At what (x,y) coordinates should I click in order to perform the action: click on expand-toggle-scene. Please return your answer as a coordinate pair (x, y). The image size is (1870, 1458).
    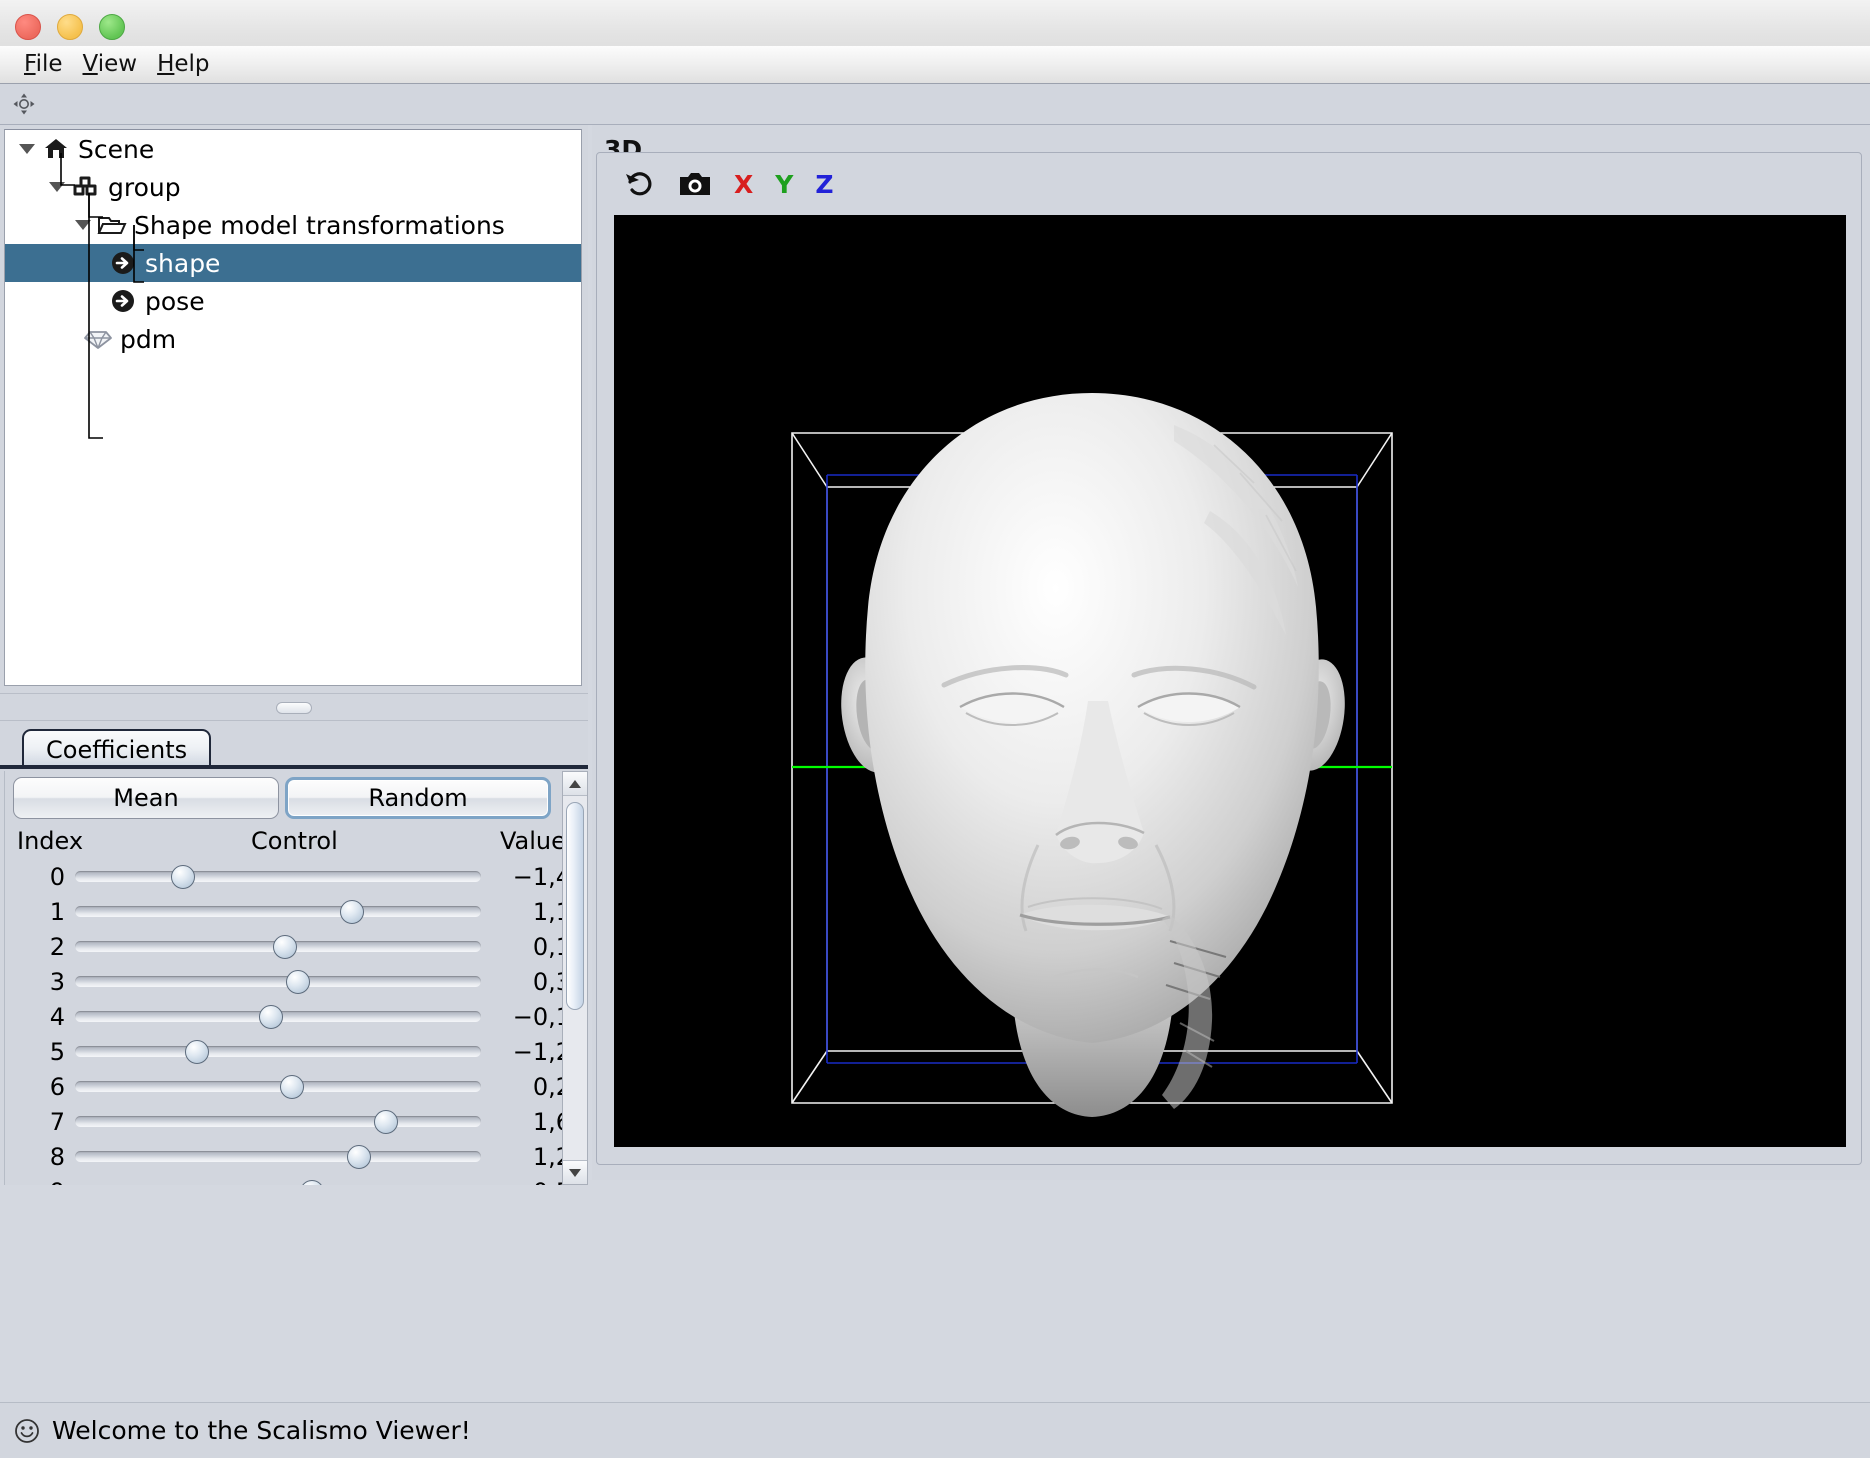
    Looking at the image, I should click on (27, 149).